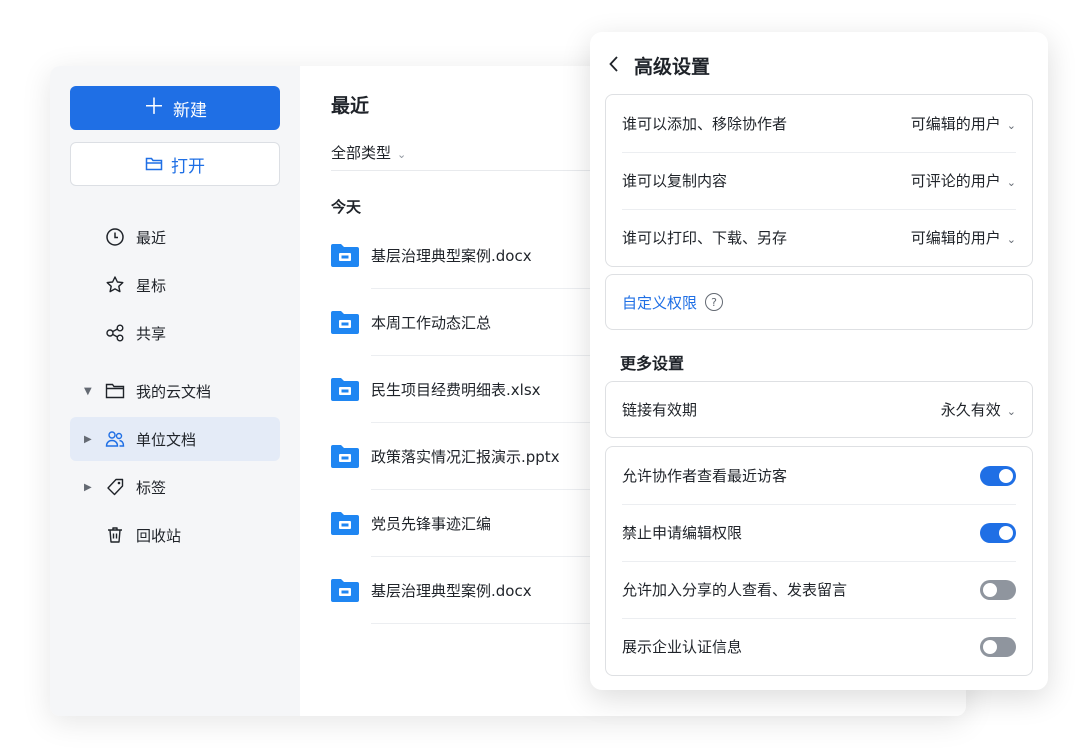 This screenshot has width=1080, height=750. What do you see at coordinates (115, 439) in the screenshot?
I see `group-icon` at bounding box center [115, 439].